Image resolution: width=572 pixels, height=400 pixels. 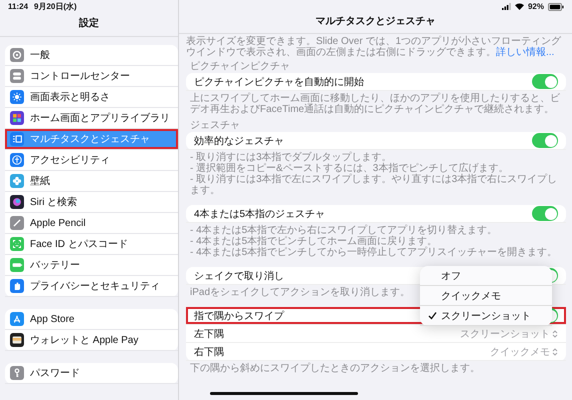 What do you see at coordinates (91, 319) in the screenshot?
I see `sidebar-item: App Store` at bounding box center [91, 319].